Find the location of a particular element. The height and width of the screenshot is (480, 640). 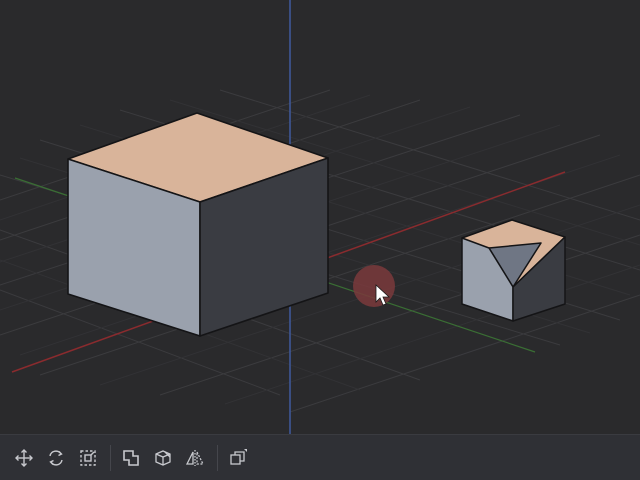

rotate-icon is located at coordinates (56, 457).